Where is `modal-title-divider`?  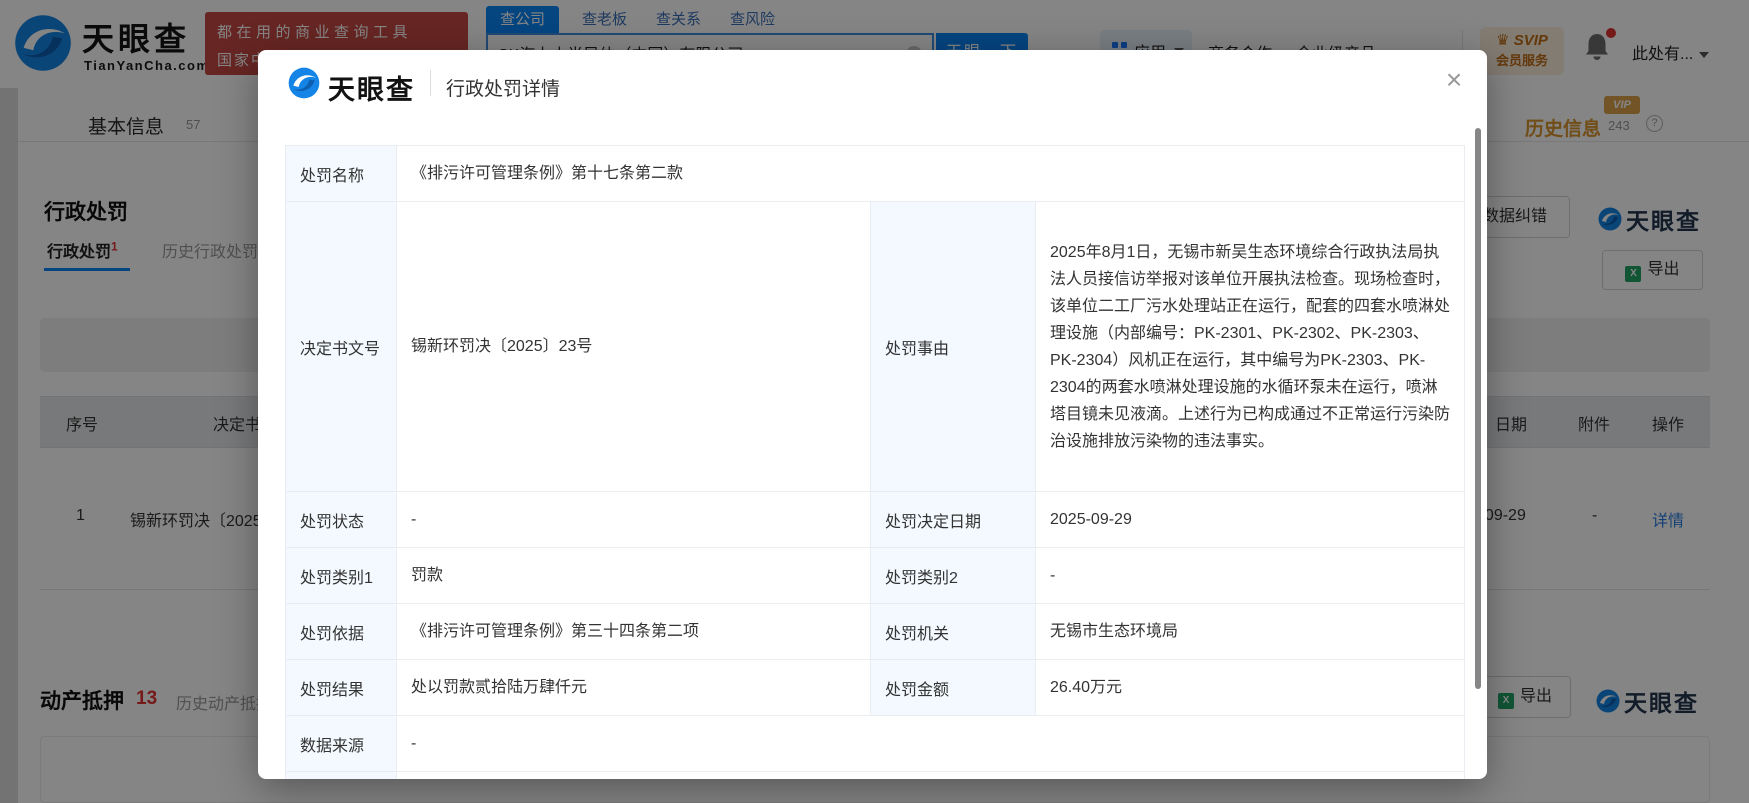
modal-title-divider is located at coordinates (430, 83).